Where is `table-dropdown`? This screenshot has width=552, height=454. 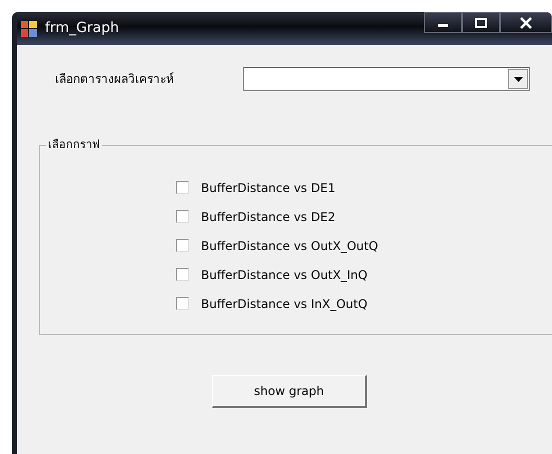
table-dropdown is located at coordinates (386, 79).